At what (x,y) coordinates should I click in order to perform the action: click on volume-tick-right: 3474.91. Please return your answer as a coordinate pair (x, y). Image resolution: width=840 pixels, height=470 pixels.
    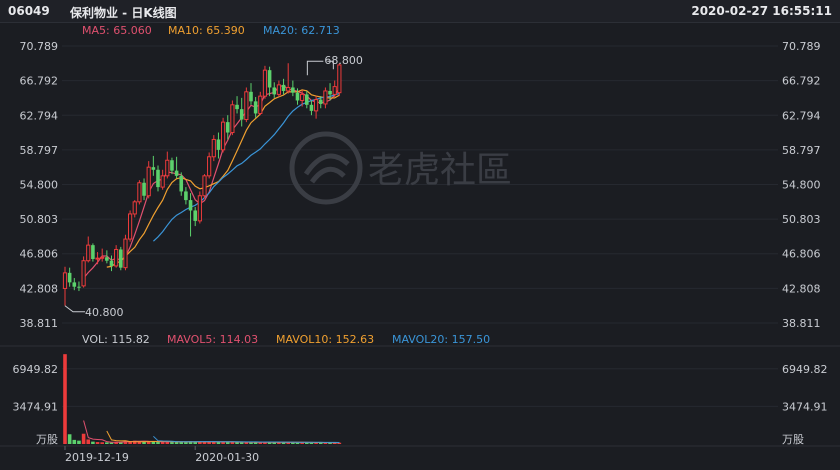
    Looking at the image, I should click on (805, 406).